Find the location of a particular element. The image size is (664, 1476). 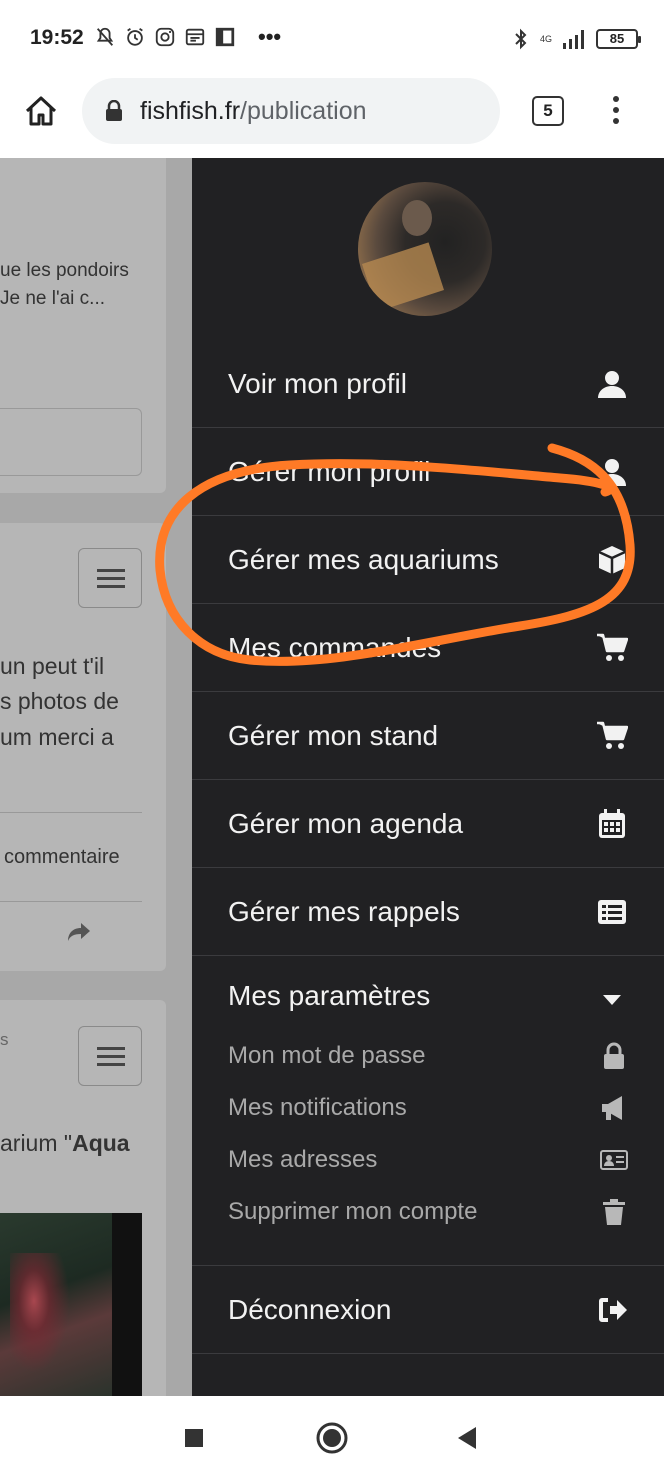

settings-item-adresses: Mes adresses is located at coordinates (428, 1160).